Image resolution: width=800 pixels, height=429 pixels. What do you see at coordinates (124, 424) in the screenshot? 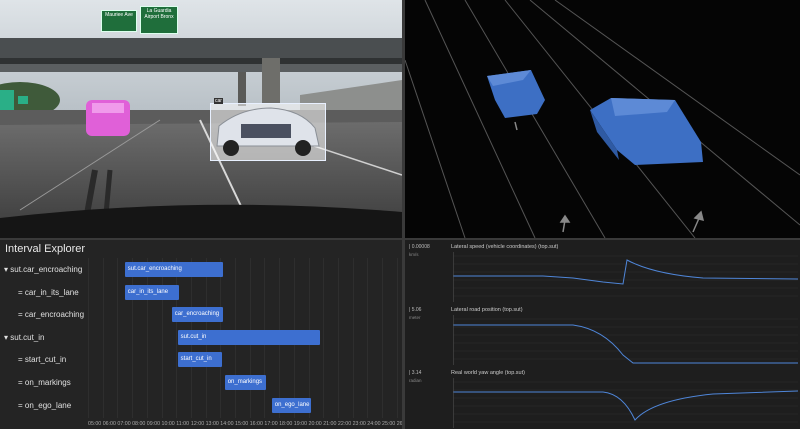
I see `time-tick-label: 07:00` at bounding box center [124, 424].